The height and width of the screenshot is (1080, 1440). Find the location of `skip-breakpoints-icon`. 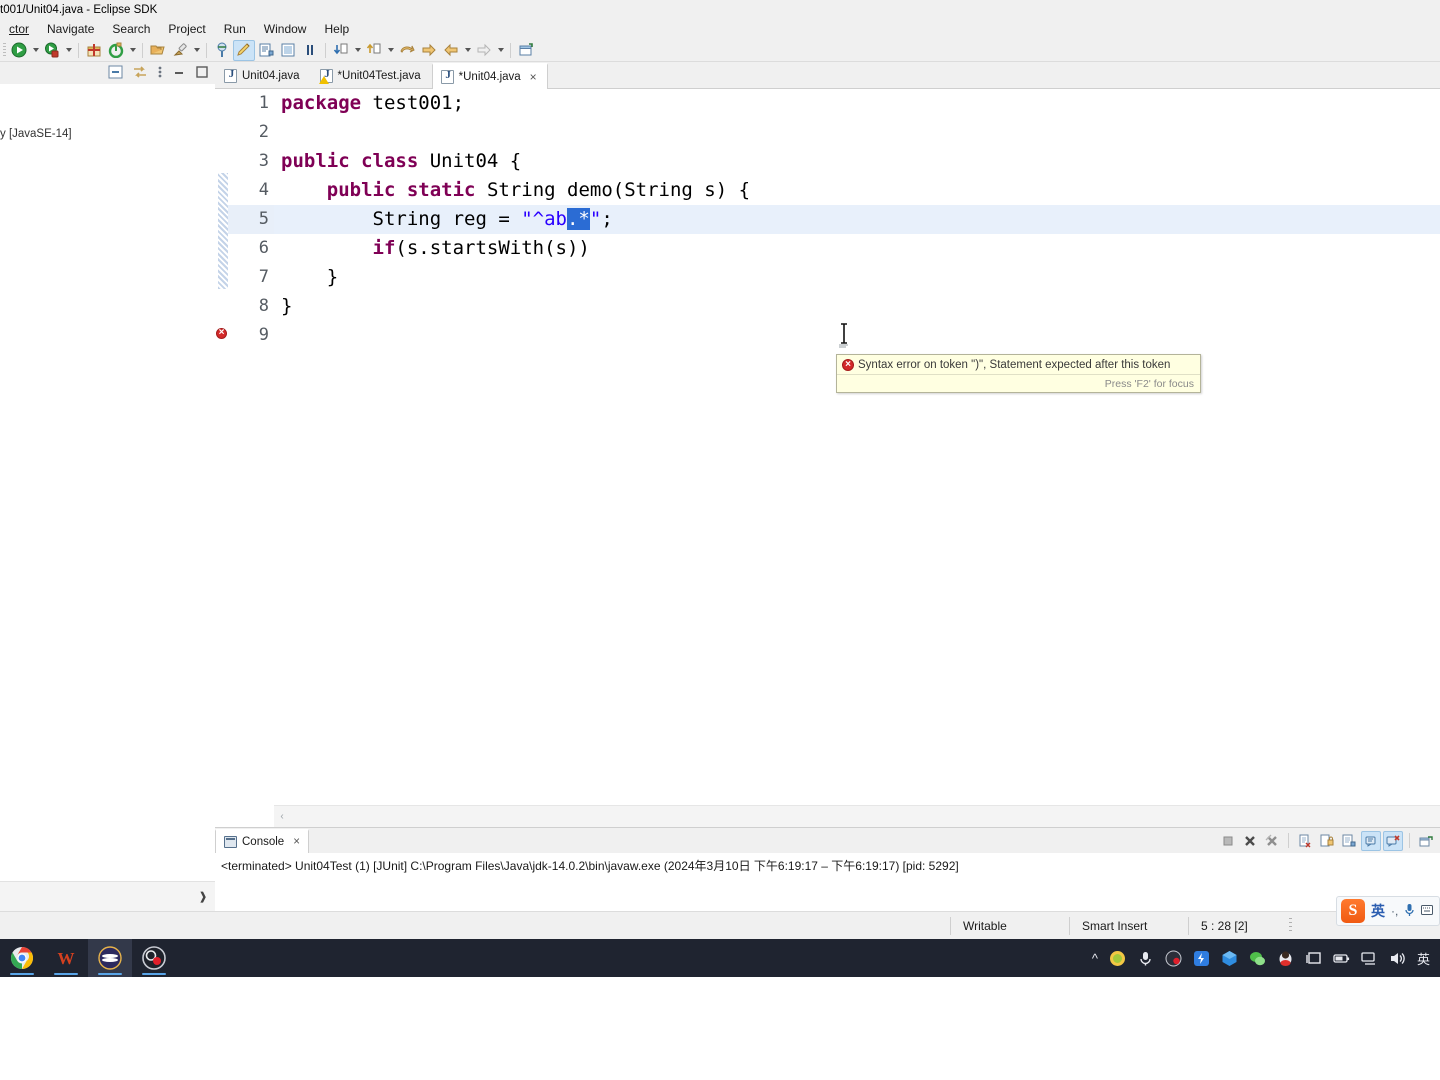

skip-breakpoints-icon is located at coordinates (310, 50).